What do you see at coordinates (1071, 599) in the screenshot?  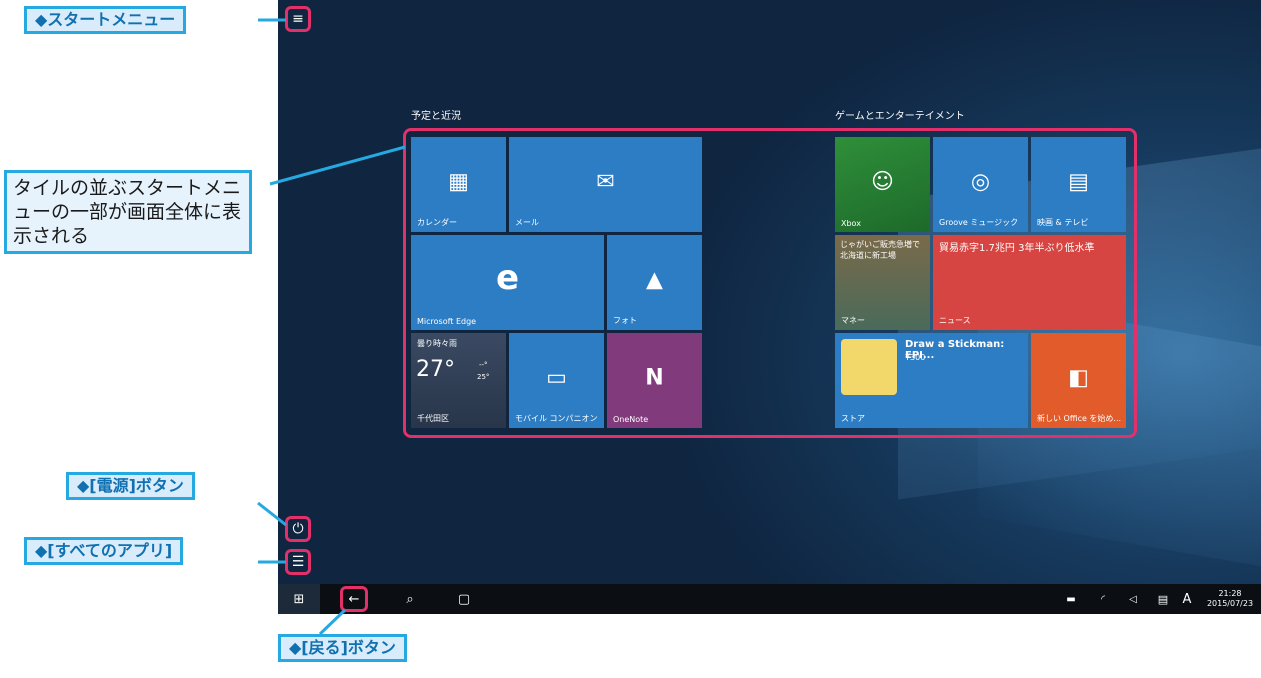 I see `battery-icon: ▬` at bounding box center [1071, 599].